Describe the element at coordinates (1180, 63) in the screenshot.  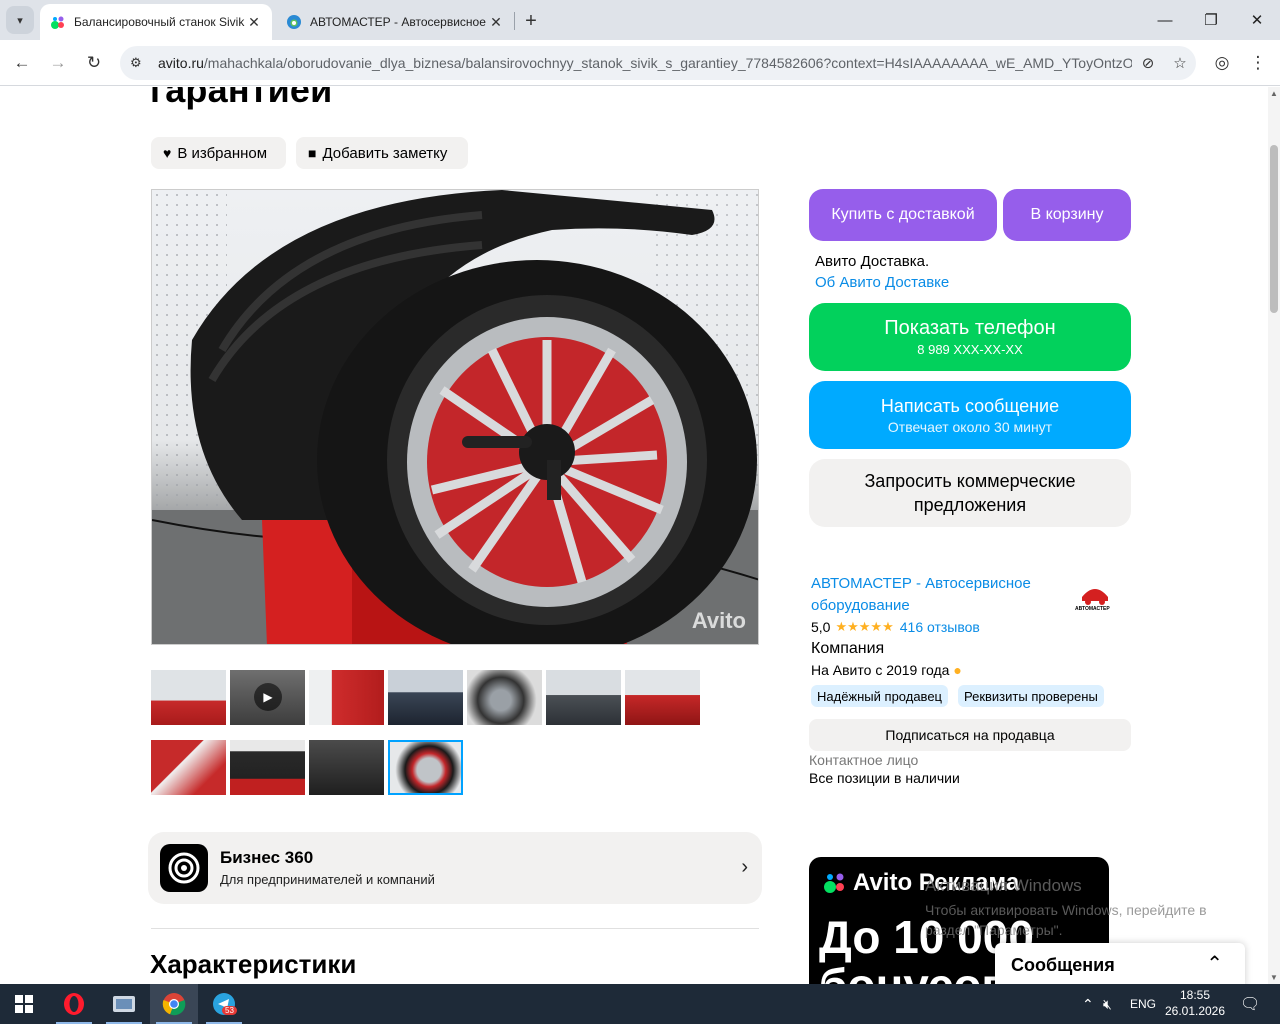
I see `bookmark-star-icon: ☆` at that location.